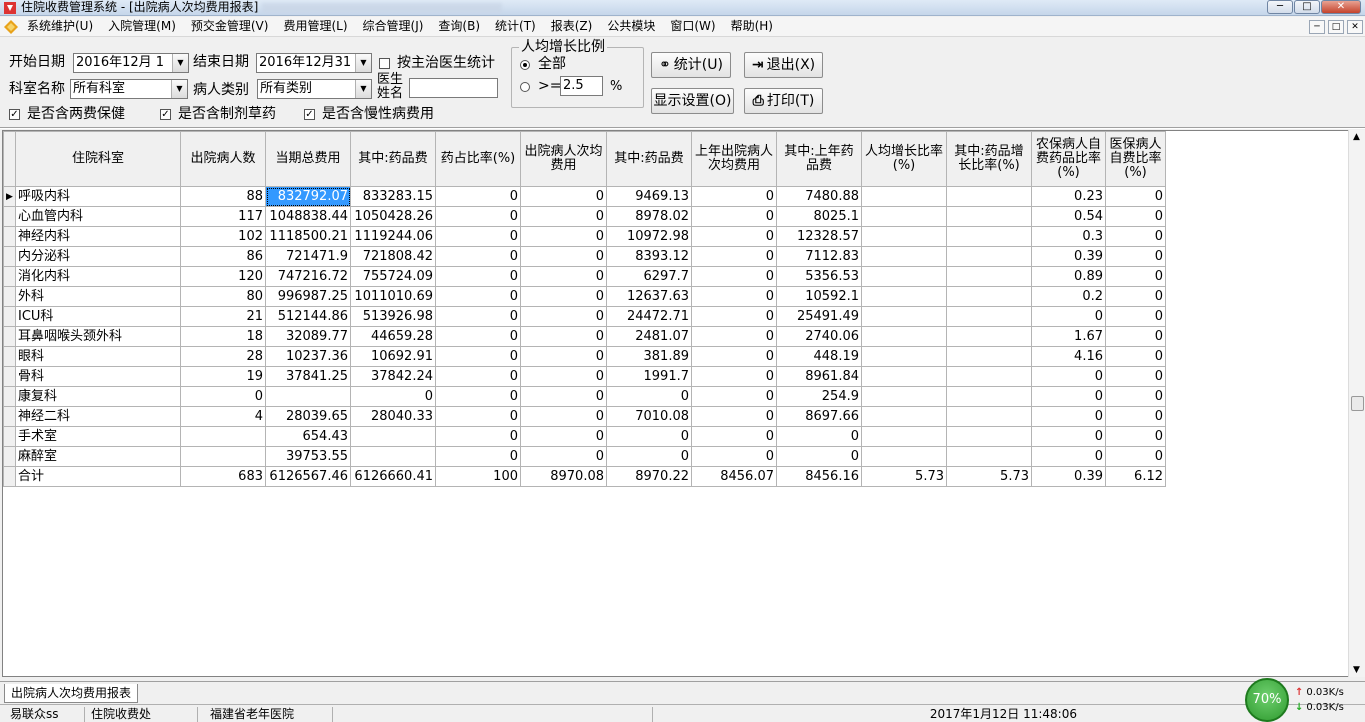 This screenshot has height=722, width=1365. Describe the element at coordinates (308, 236) in the screenshot. I see `table-cell: 1118500.21` at that location.